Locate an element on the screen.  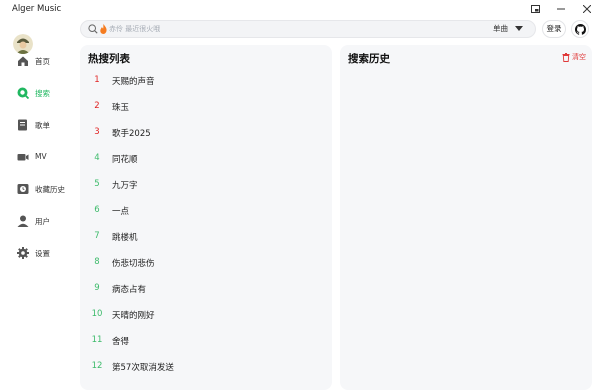
rank-number: 1 is located at coordinates (97, 80).